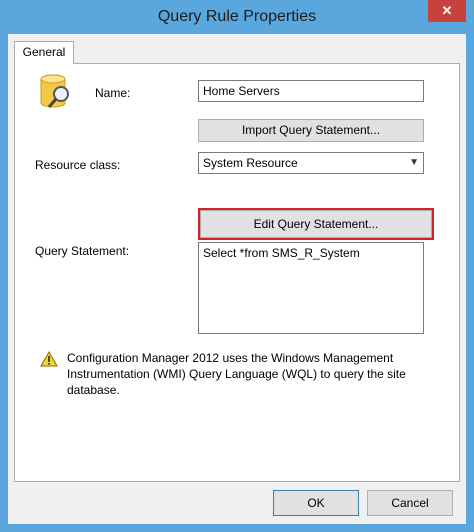 This screenshot has height=532, width=474. What do you see at coordinates (78, 165) in the screenshot?
I see `resource-class-label: Resource class:` at bounding box center [78, 165].